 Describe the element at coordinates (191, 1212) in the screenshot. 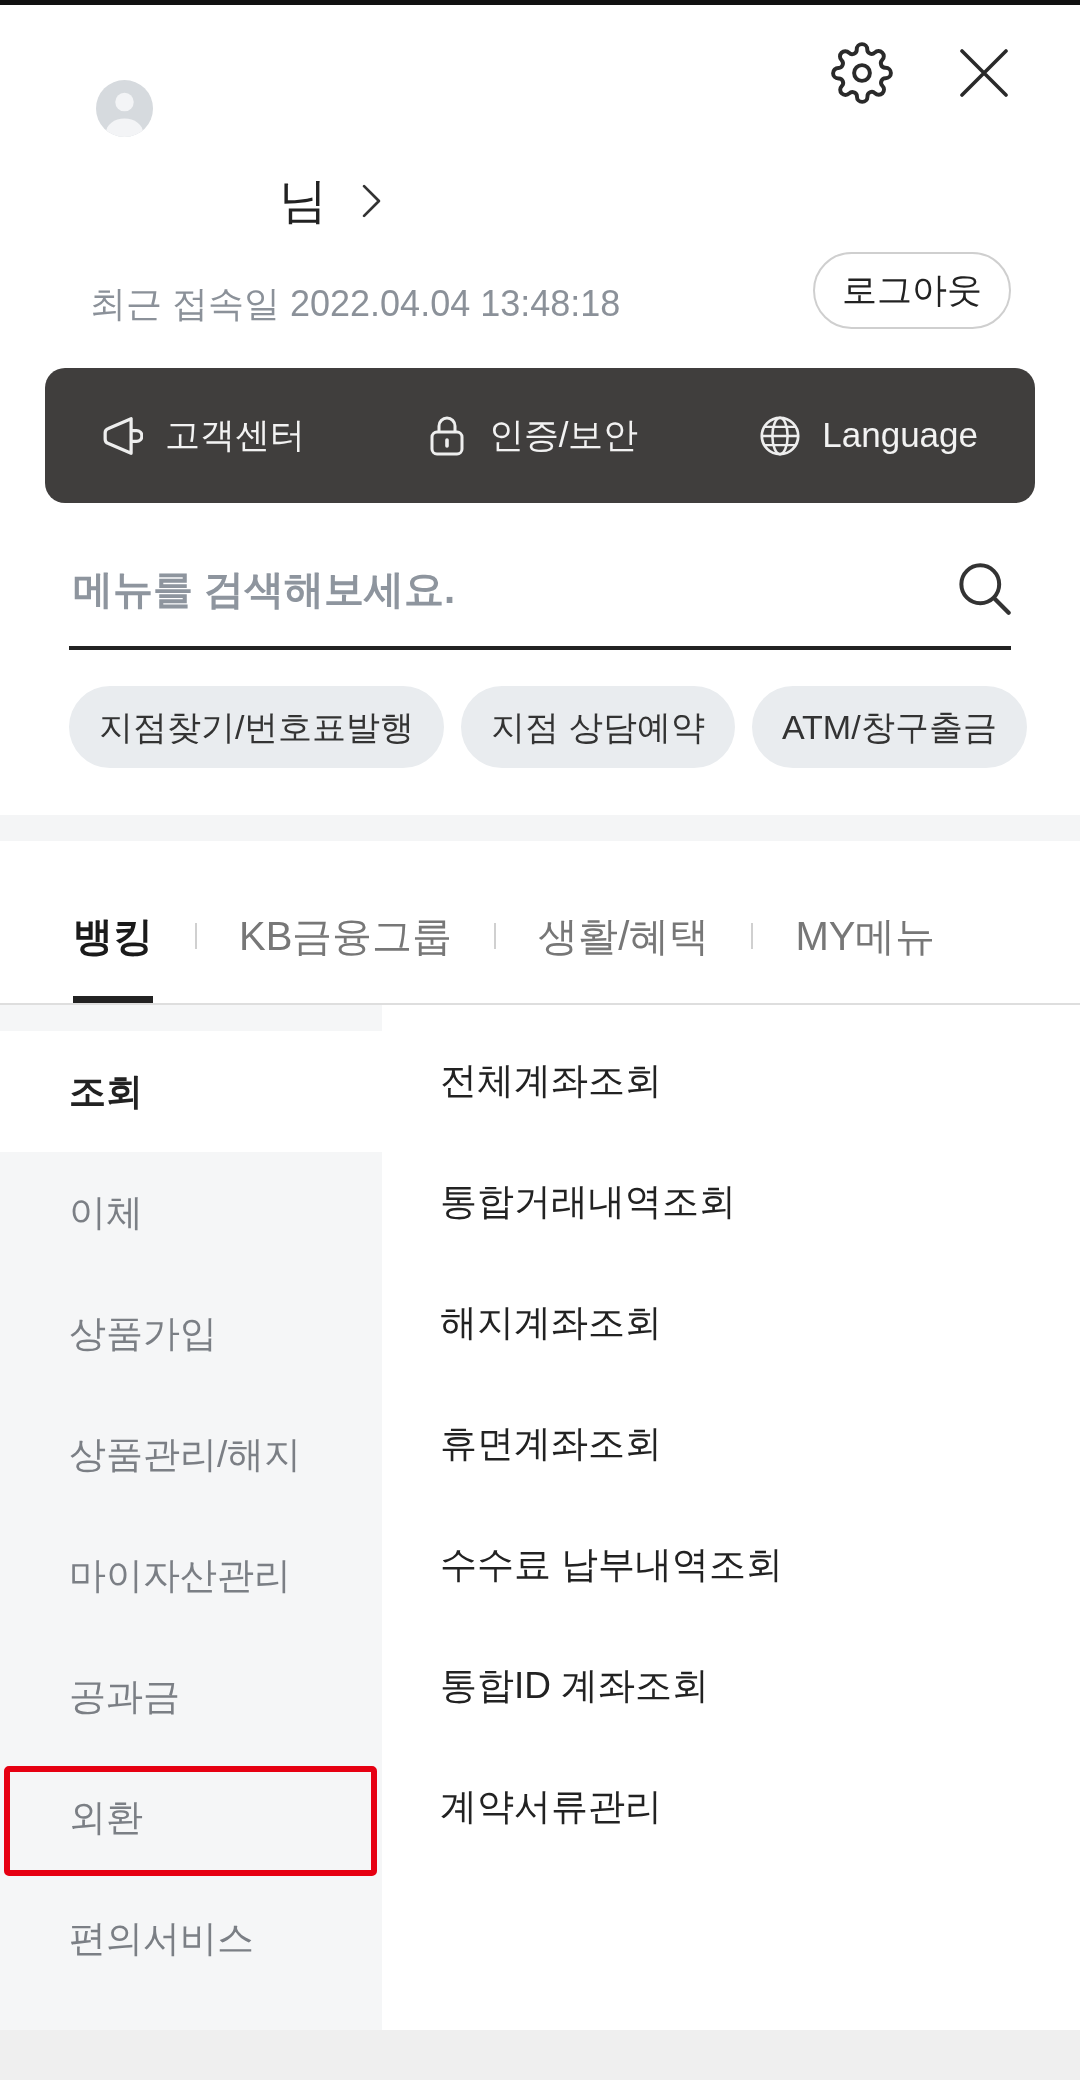

I see `category-item: 이체` at that location.